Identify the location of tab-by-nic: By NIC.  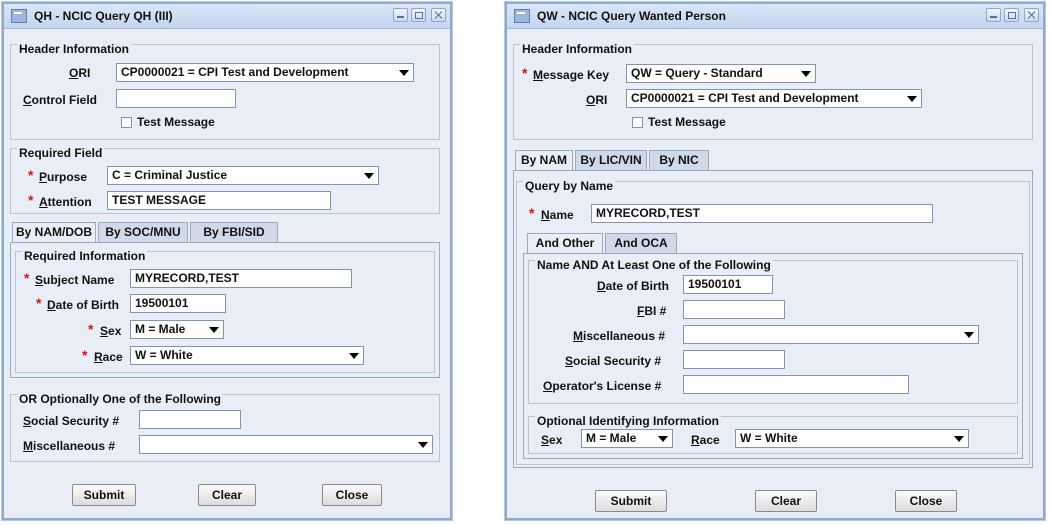
(679, 160).